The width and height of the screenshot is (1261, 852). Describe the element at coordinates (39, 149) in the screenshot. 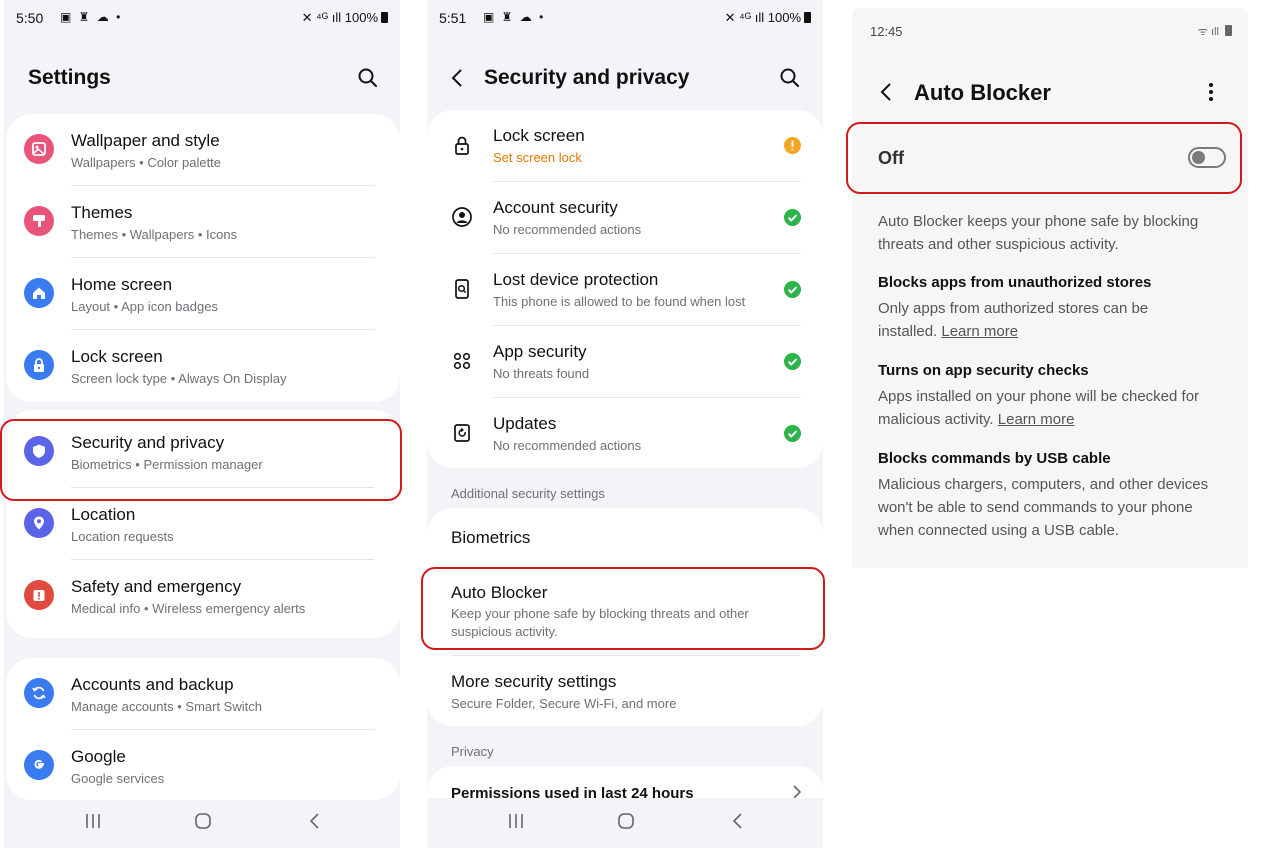

I see `wallpaper-icon` at that location.